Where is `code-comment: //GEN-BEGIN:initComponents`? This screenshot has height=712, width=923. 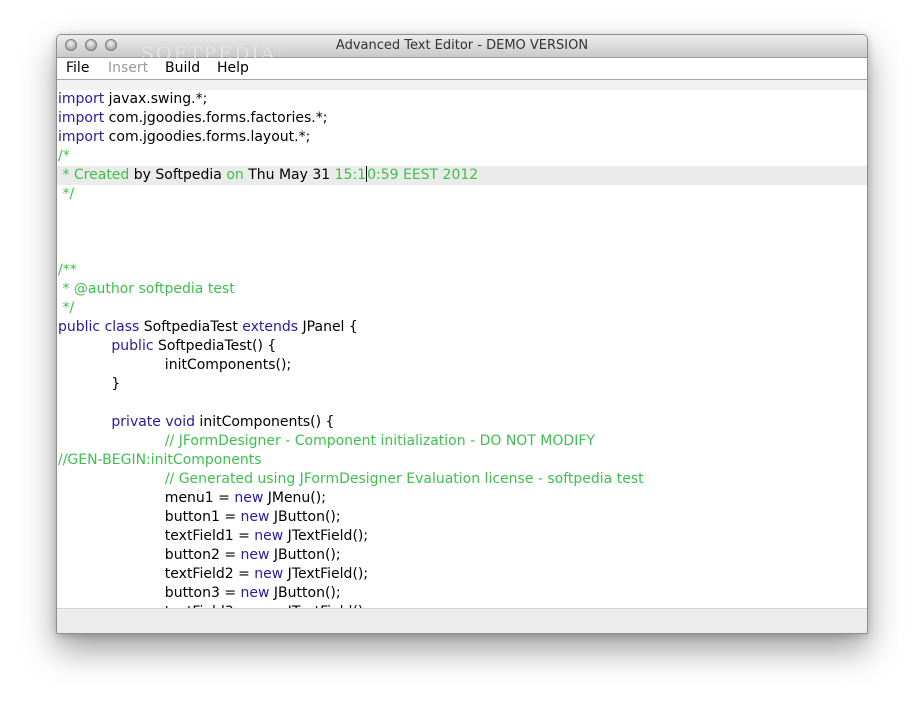
code-comment: //GEN-BEGIN:initComponents is located at coordinates (160, 460).